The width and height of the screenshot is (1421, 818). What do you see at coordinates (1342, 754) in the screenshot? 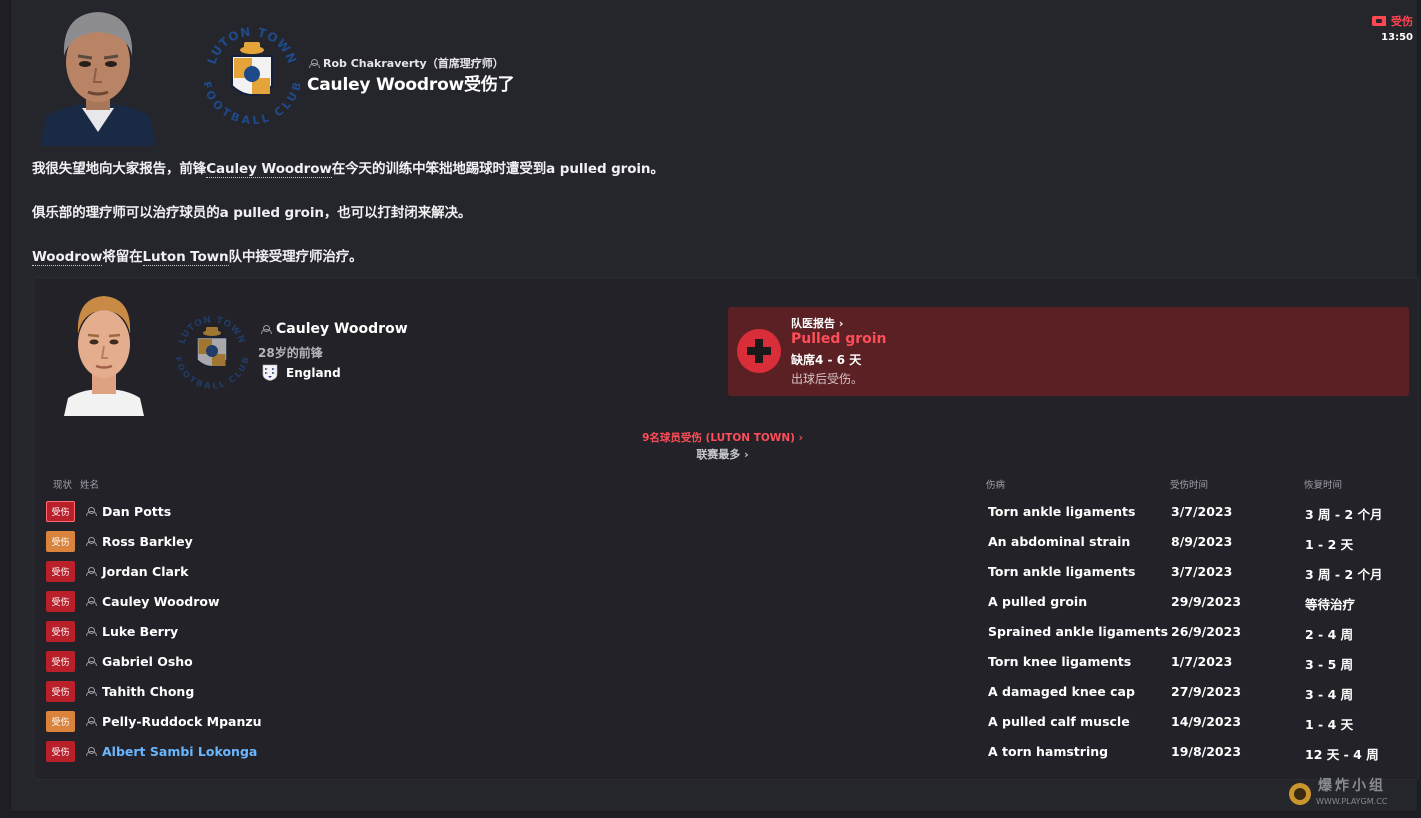
I see `row-recovery: 12 天 - 4 周` at bounding box center [1342, 754].